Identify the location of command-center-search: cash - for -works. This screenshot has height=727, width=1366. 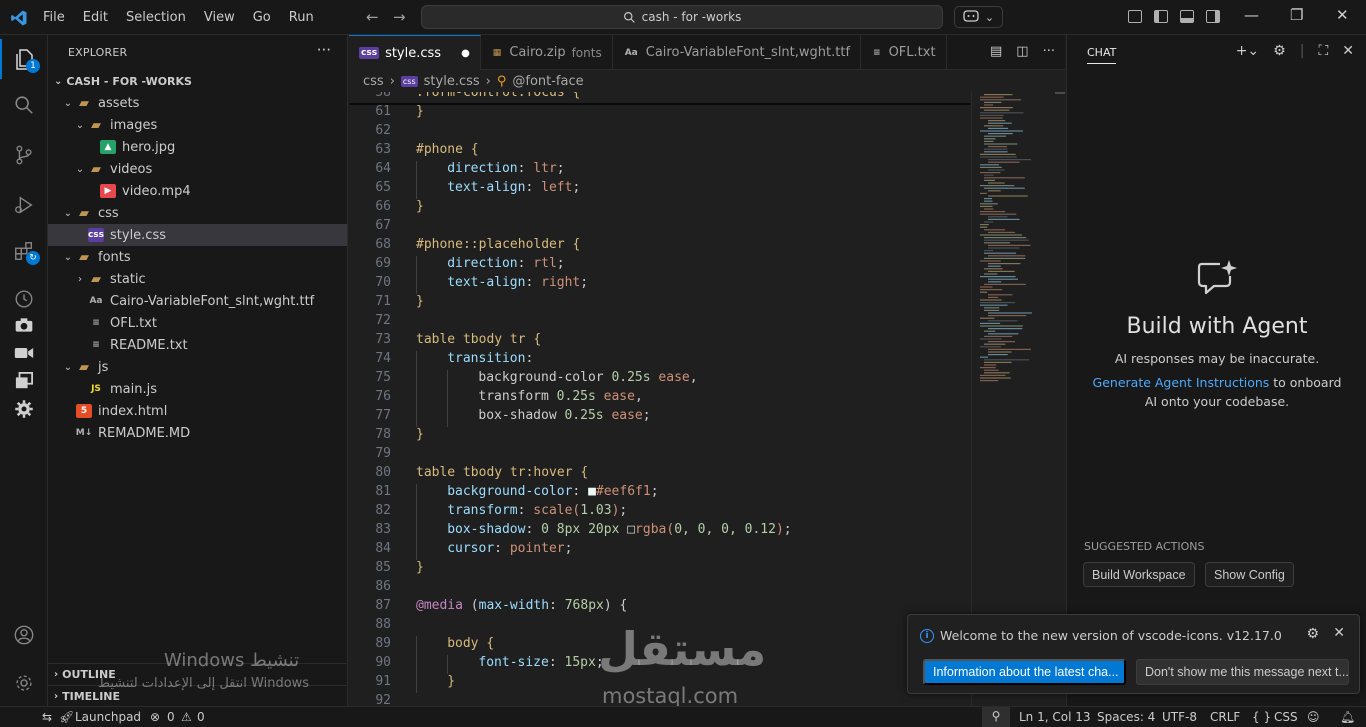
(682, 17).